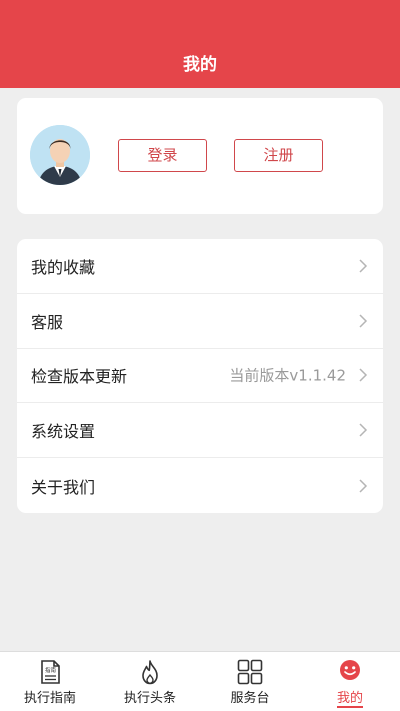 This screenshot has width=400, height=711. What do you see at coordinates (287, 375) in the screenshot?
I see `current-version-text: 当前版本v1.1.42` at bounding box center [287, 375].